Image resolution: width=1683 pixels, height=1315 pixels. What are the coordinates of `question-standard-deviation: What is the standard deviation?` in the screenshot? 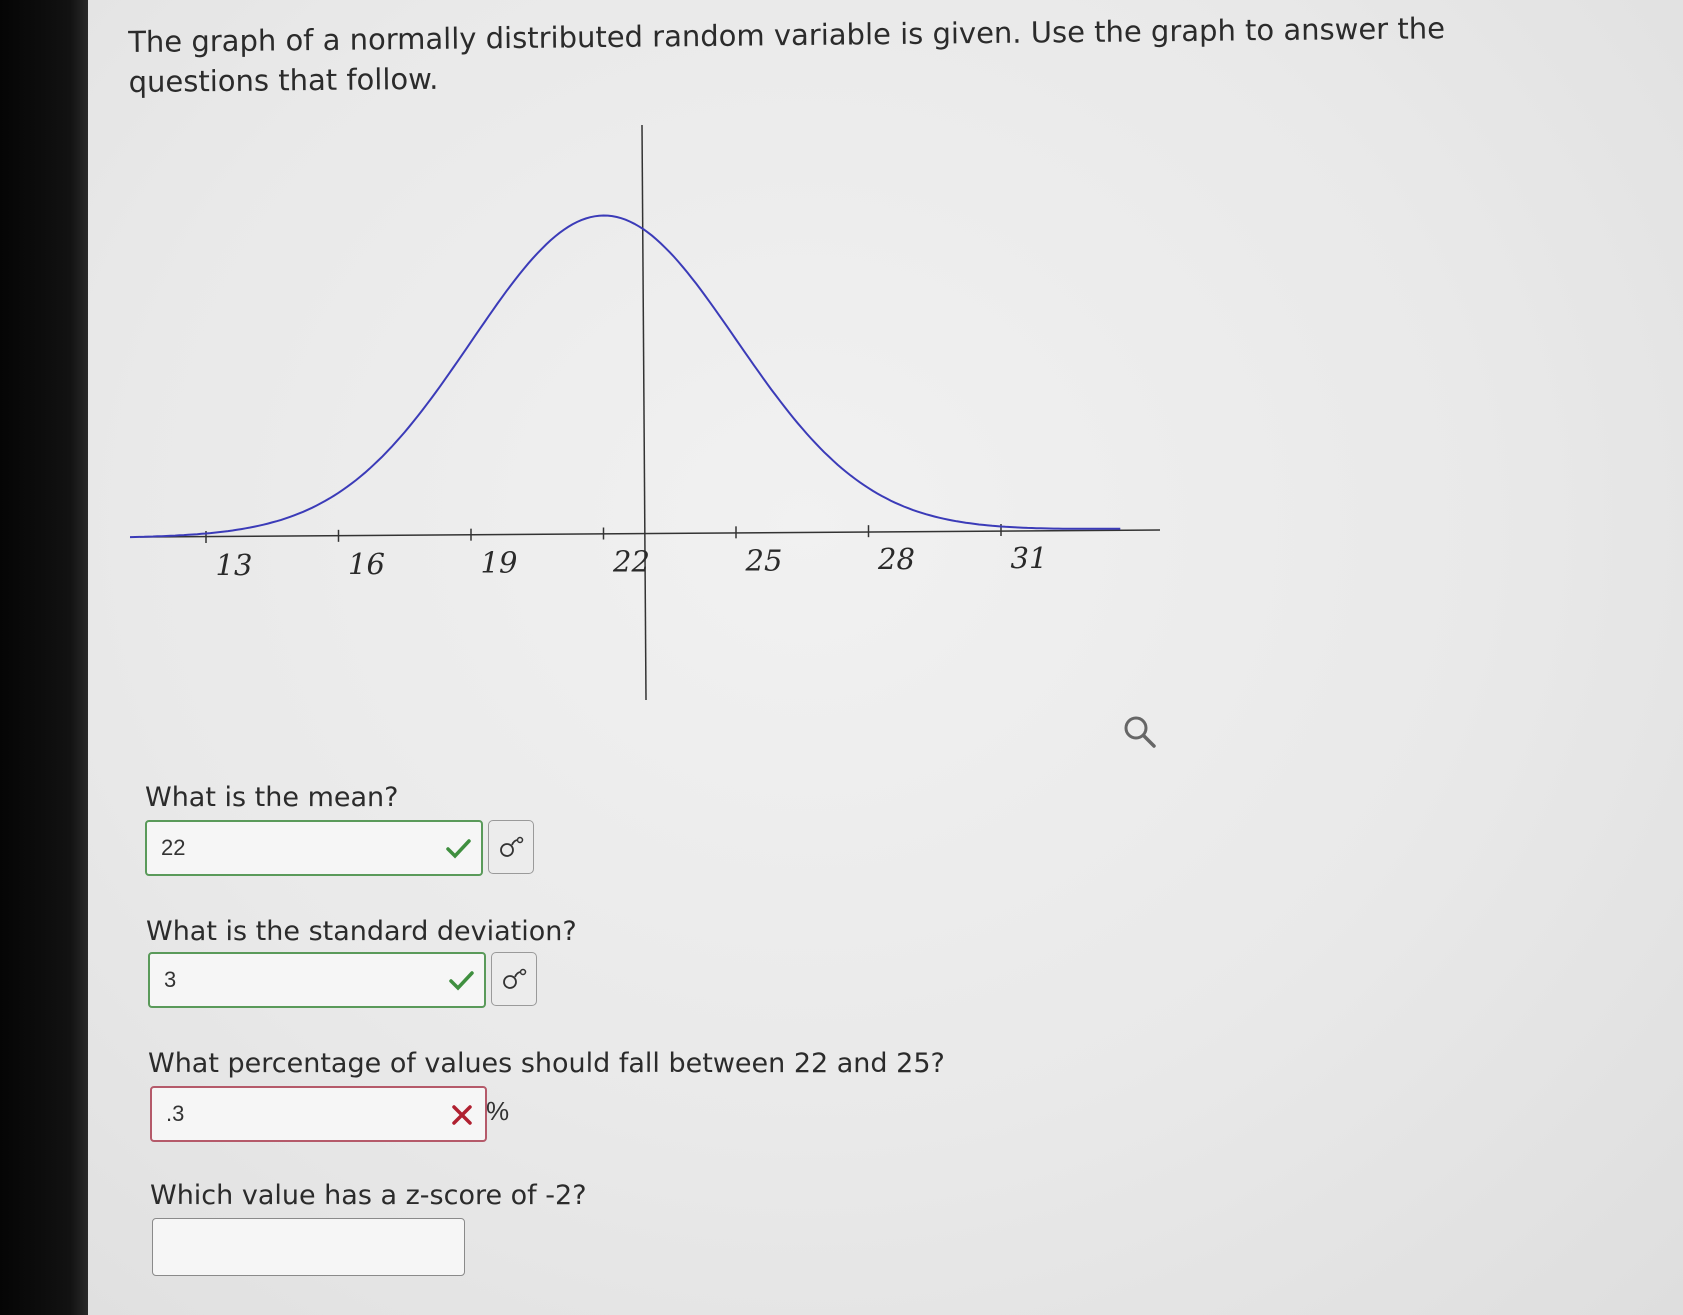 It's located at (361, 931).